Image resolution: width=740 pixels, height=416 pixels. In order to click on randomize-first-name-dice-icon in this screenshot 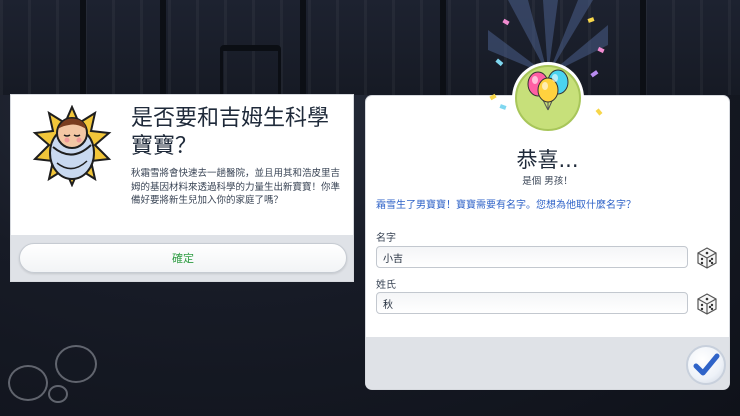, I will do `click(707, 257)`.